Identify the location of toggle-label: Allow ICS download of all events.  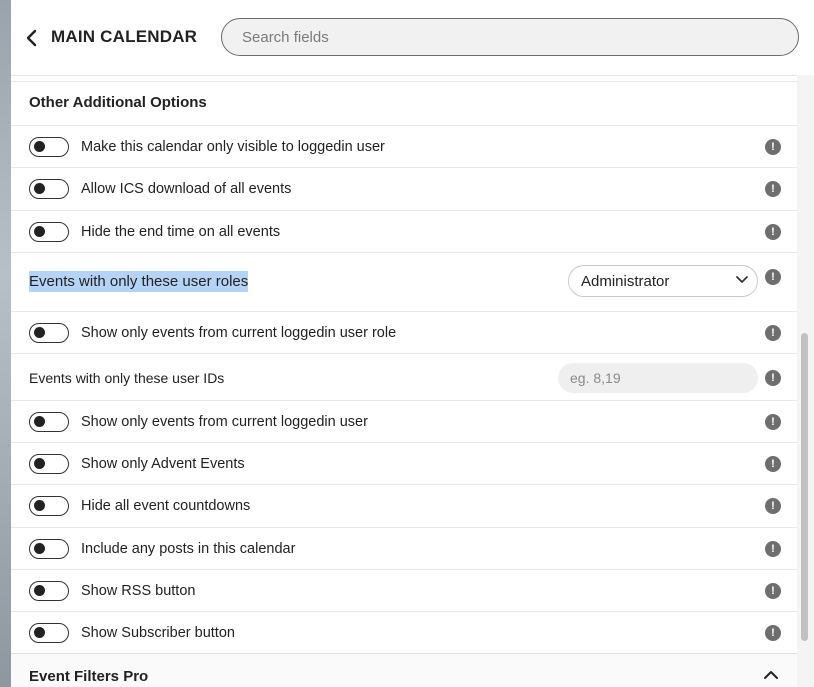
(186, 189).